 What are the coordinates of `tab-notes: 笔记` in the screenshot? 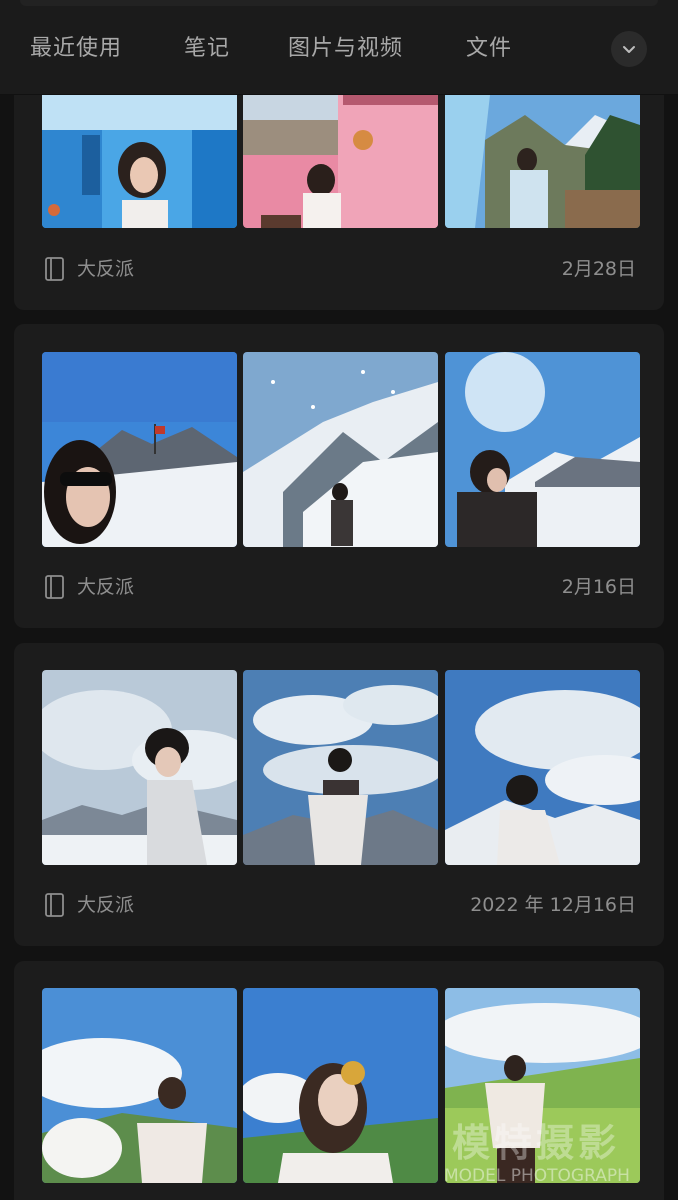 It's located at (207, 49).